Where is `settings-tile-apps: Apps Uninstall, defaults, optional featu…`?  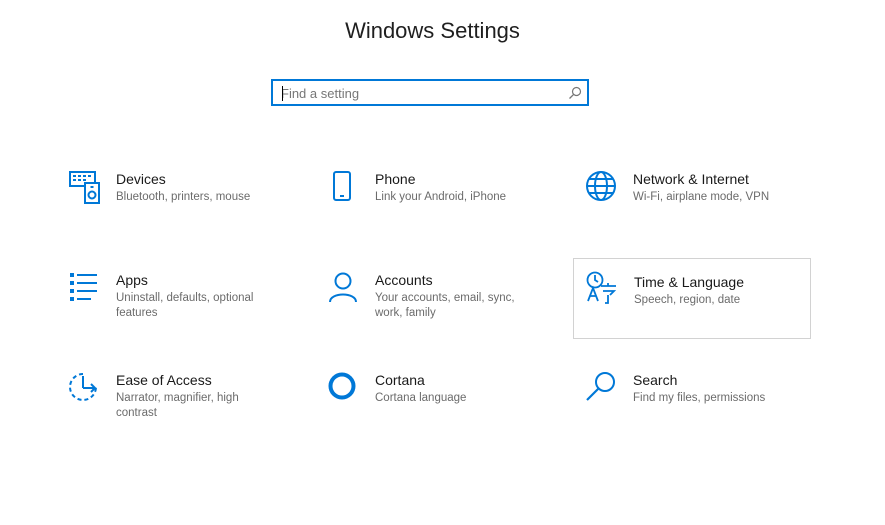
settings-tile-apps: Apps Uninstall, defaults, optional featu… is located at coordinates (188, 312).